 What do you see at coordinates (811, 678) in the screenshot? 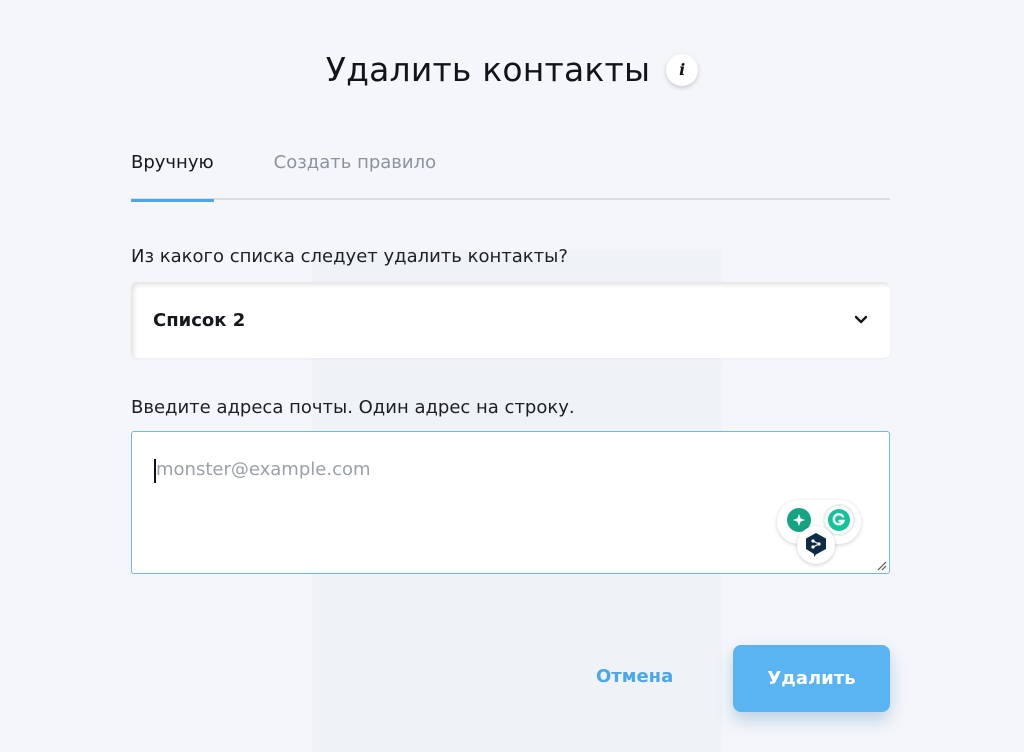
I see `delete-button: Удалить` at bounding box center [811, 678].